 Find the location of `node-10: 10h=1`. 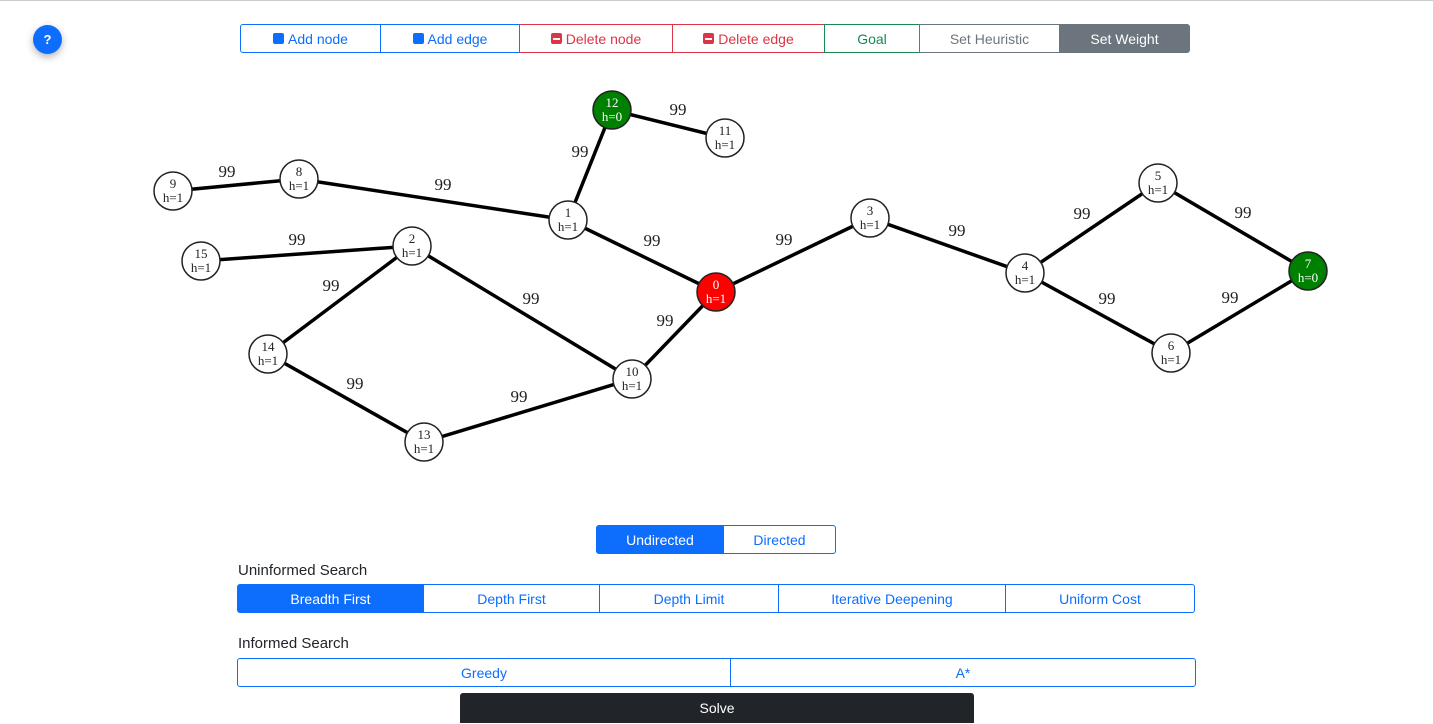

node-10: 10h=1 is located at coordinates (632, 379).